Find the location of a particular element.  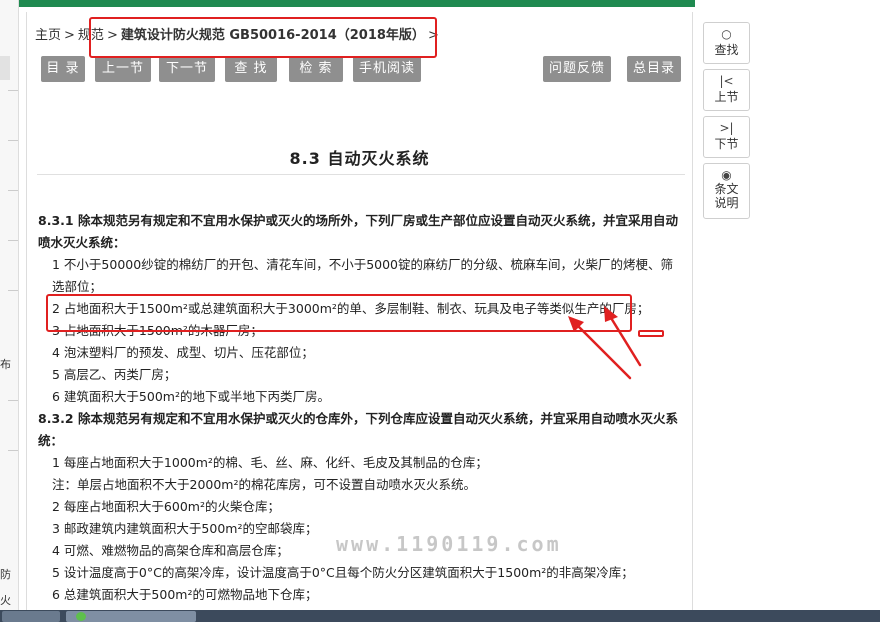

next-section-button: 下一节 is located at coordinates (187, 69).